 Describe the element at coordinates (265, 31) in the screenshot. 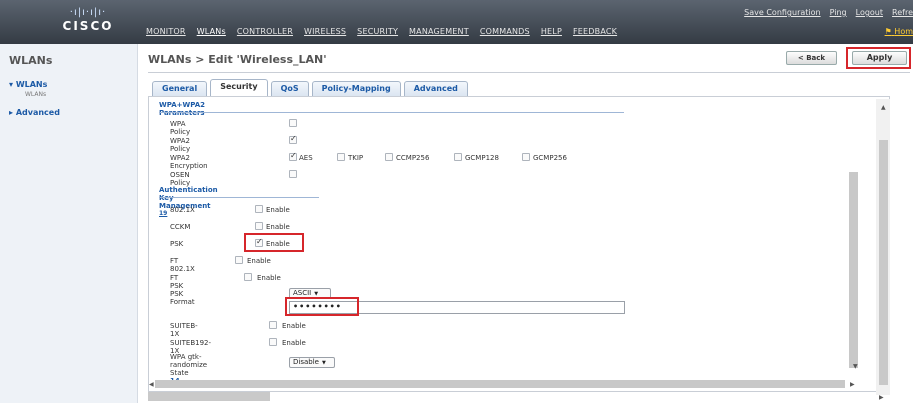

I see `nav-controller: CONTROLLER` at that location.